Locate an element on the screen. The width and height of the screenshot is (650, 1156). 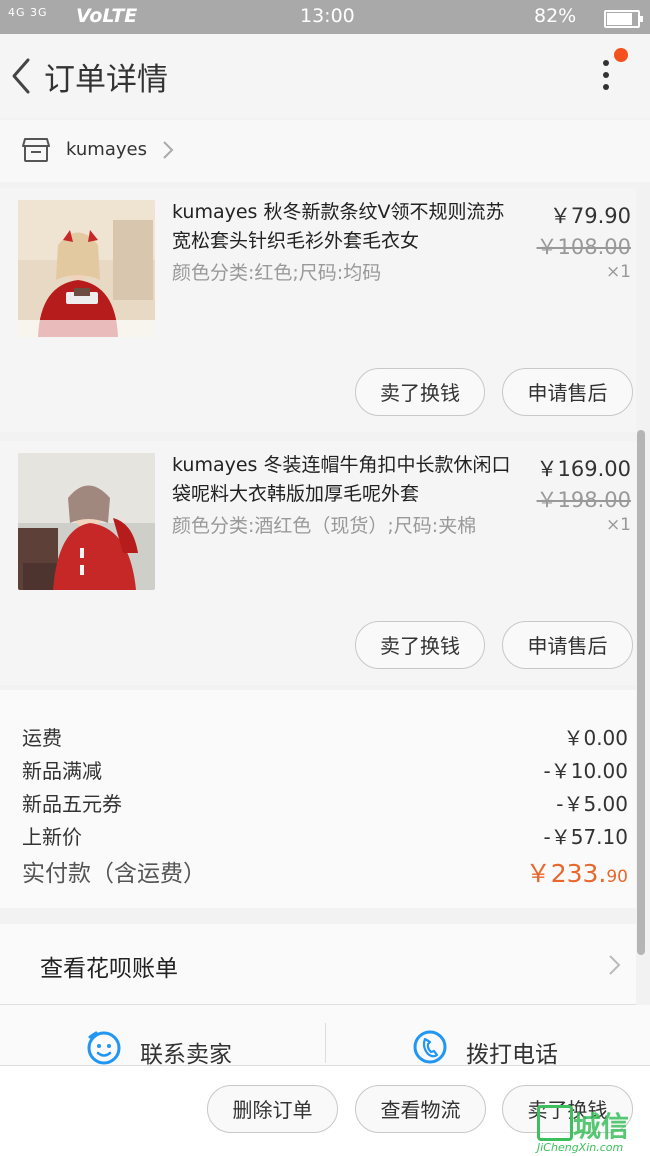
watermark-logo-icon is located at coordinates (555, 1123).